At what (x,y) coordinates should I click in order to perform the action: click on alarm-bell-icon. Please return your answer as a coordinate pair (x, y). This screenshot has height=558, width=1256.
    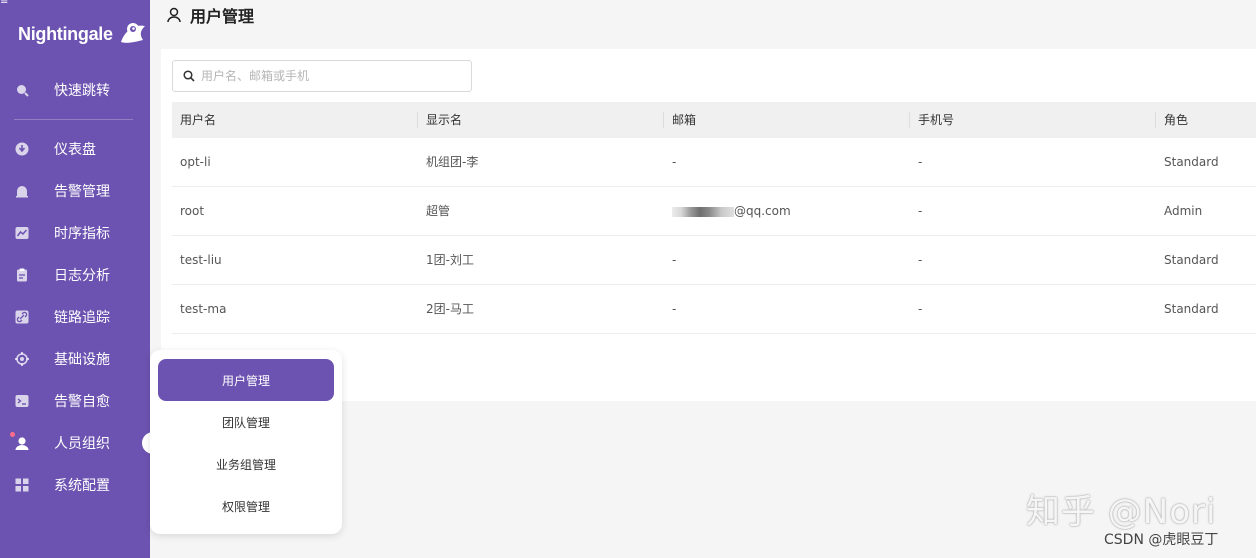
    Looking at the image, I should click on (22, 191).